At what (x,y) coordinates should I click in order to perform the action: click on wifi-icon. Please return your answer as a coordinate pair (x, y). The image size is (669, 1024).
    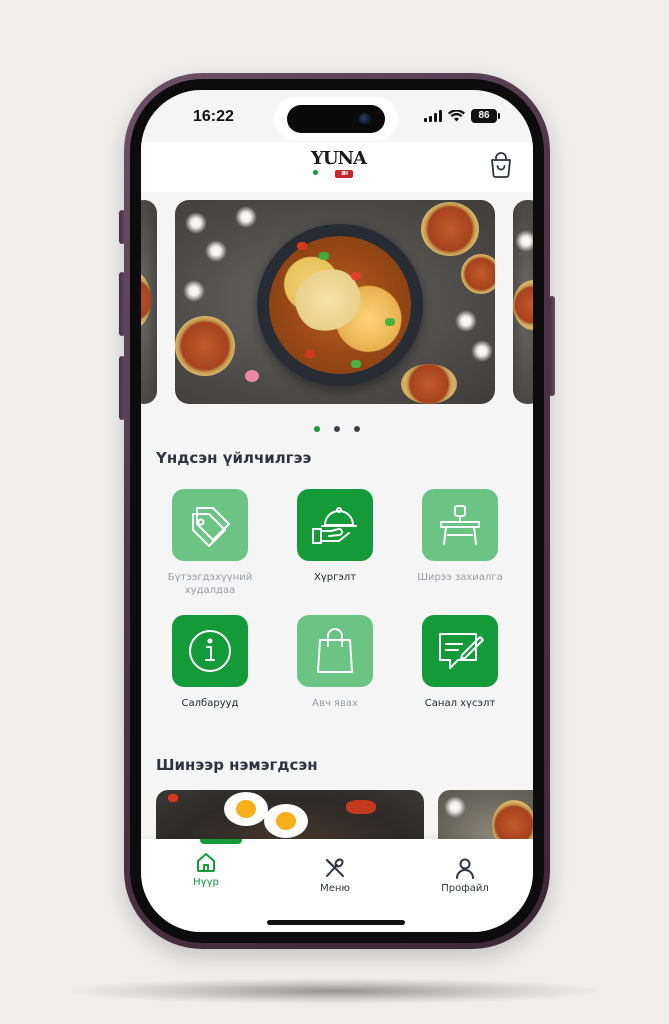
    Looking at the image, I should click on (456, 116).